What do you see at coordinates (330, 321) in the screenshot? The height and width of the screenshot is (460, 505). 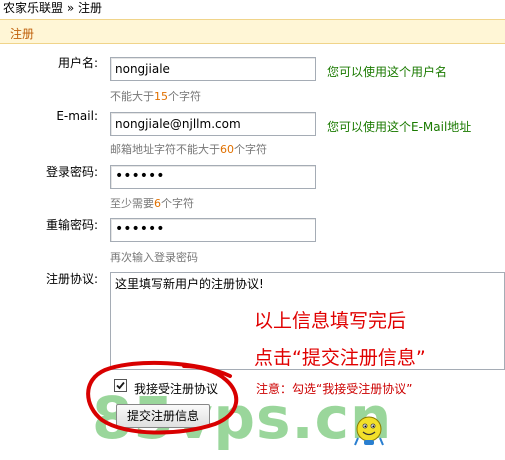 I see `annotation-line1: 以上信息填写完后` at bounding box center [330, 321].